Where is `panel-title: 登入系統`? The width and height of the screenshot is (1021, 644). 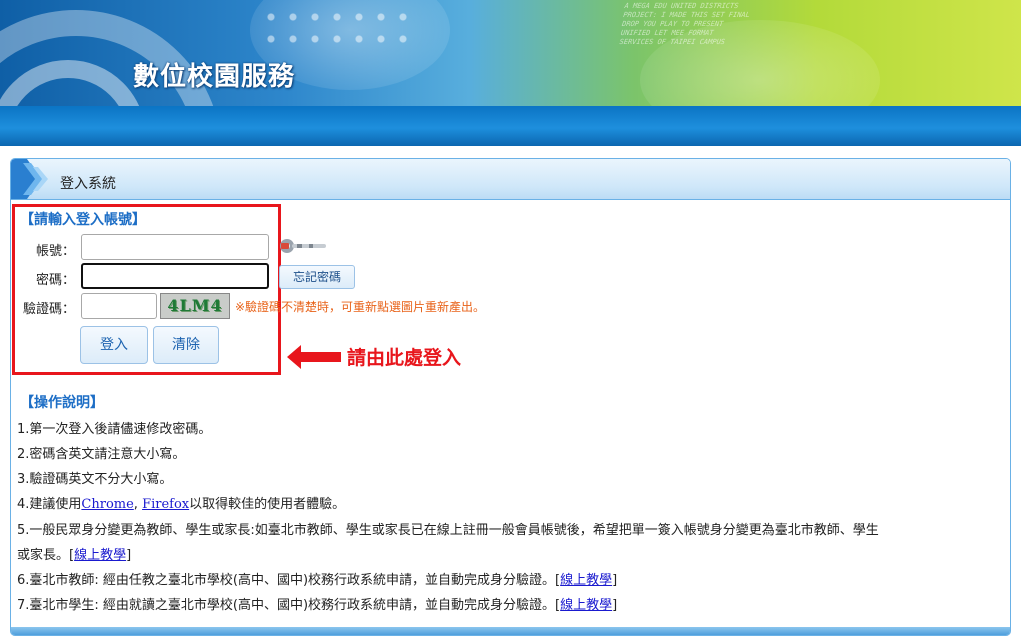 panel-title: 登入系統 is located at coordinates (88, 184).